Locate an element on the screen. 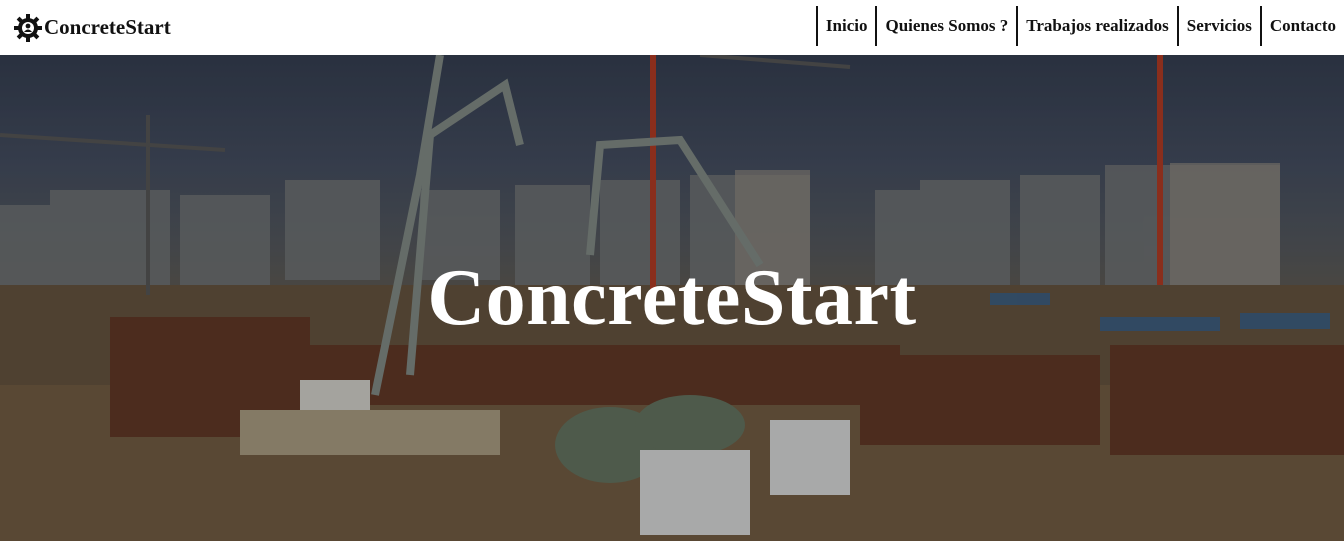 The image size is (1344, 541). nav-link-inicio: Inicio is located at coordinates (845, 26).